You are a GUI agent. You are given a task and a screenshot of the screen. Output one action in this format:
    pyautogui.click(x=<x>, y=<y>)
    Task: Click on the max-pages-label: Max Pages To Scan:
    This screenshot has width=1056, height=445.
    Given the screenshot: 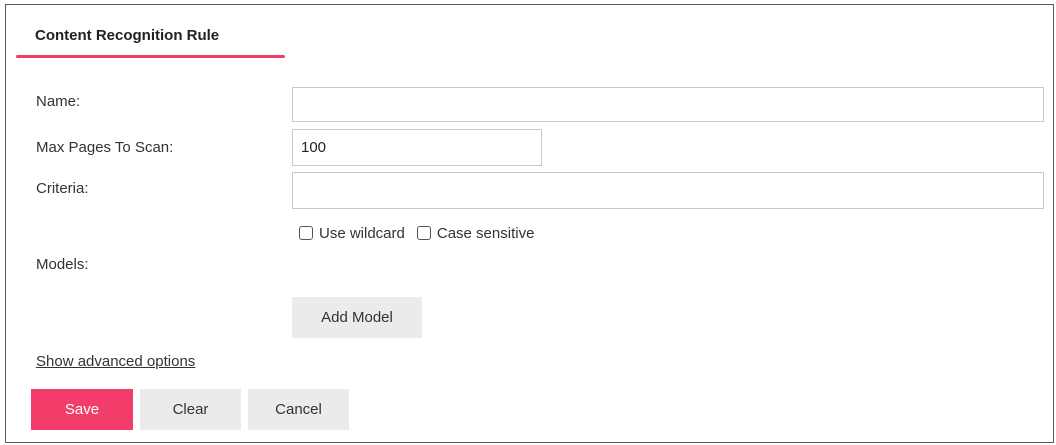 What is the action you would take?
    pyautogui.click(x=105, y=147)
    